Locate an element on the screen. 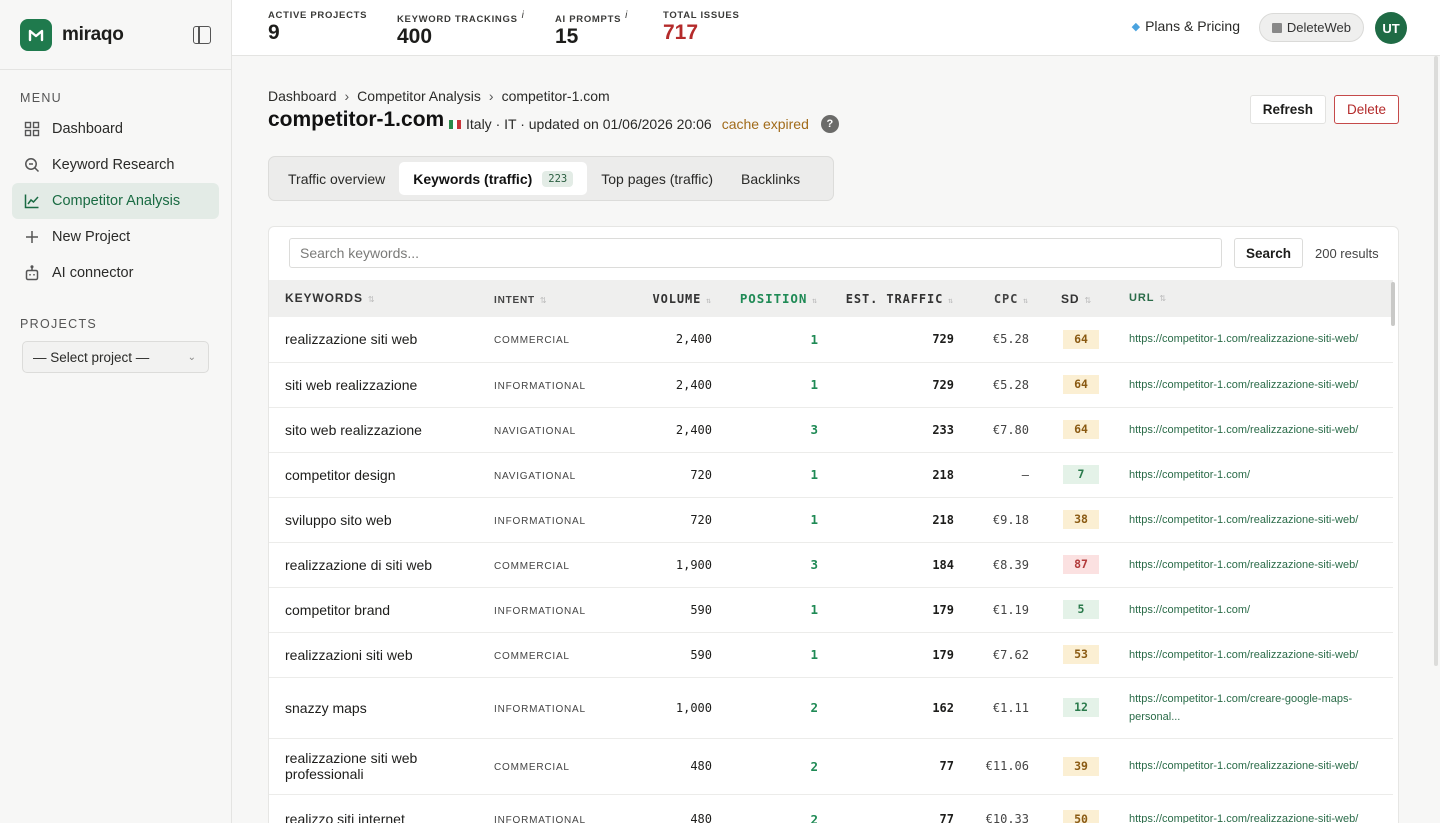  column-header-sd: SD ⇅ is located at coordinates (1079, 298).